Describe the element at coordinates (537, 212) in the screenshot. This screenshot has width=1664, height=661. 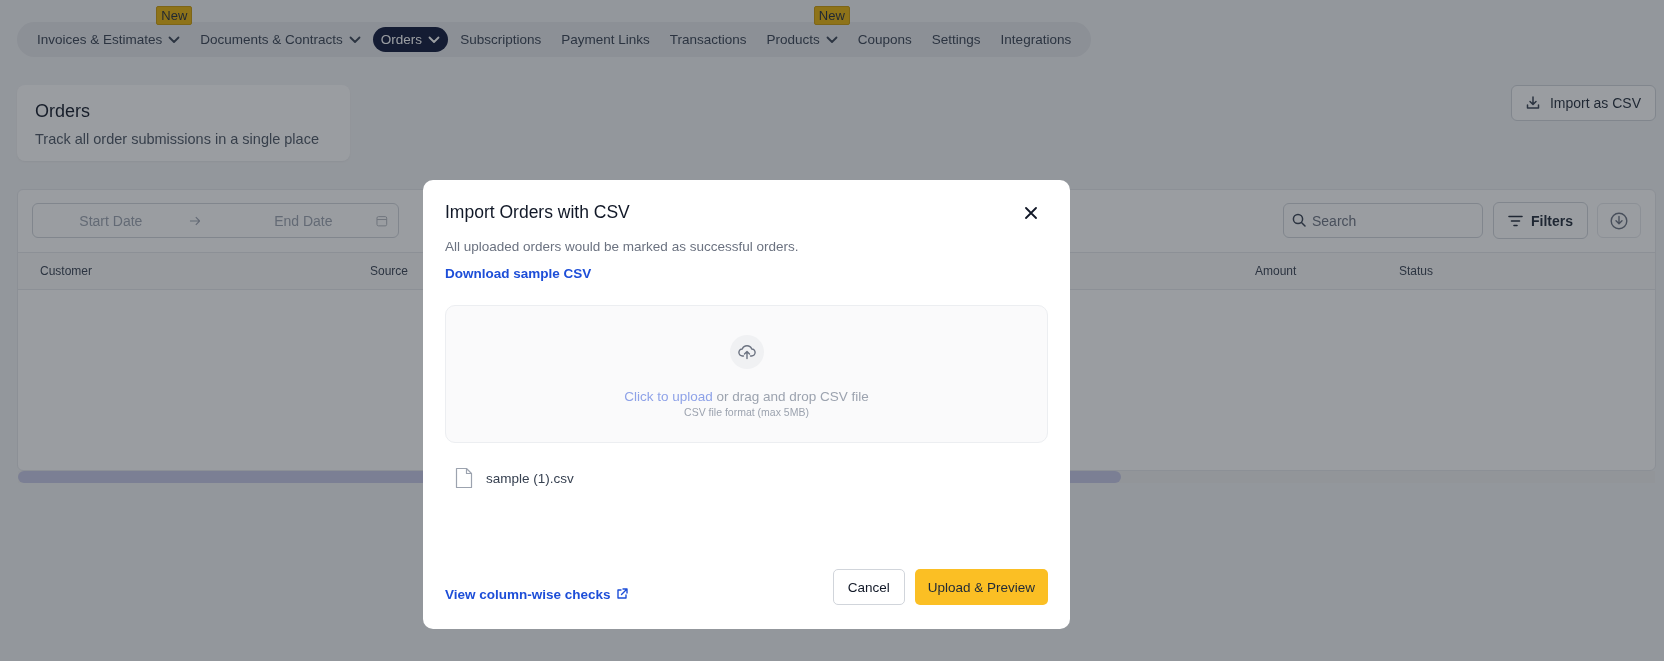
I see `dialog-title: Import Orders with CSV` at that location.